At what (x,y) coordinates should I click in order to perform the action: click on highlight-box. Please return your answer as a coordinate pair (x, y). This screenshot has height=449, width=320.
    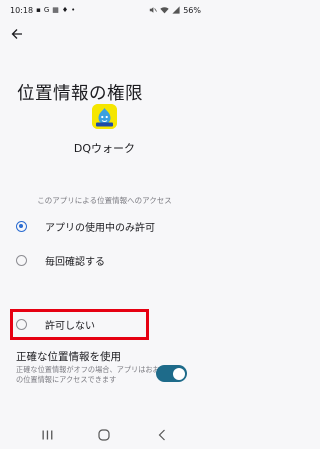
    Looking at the image, I should click on (79, 324).